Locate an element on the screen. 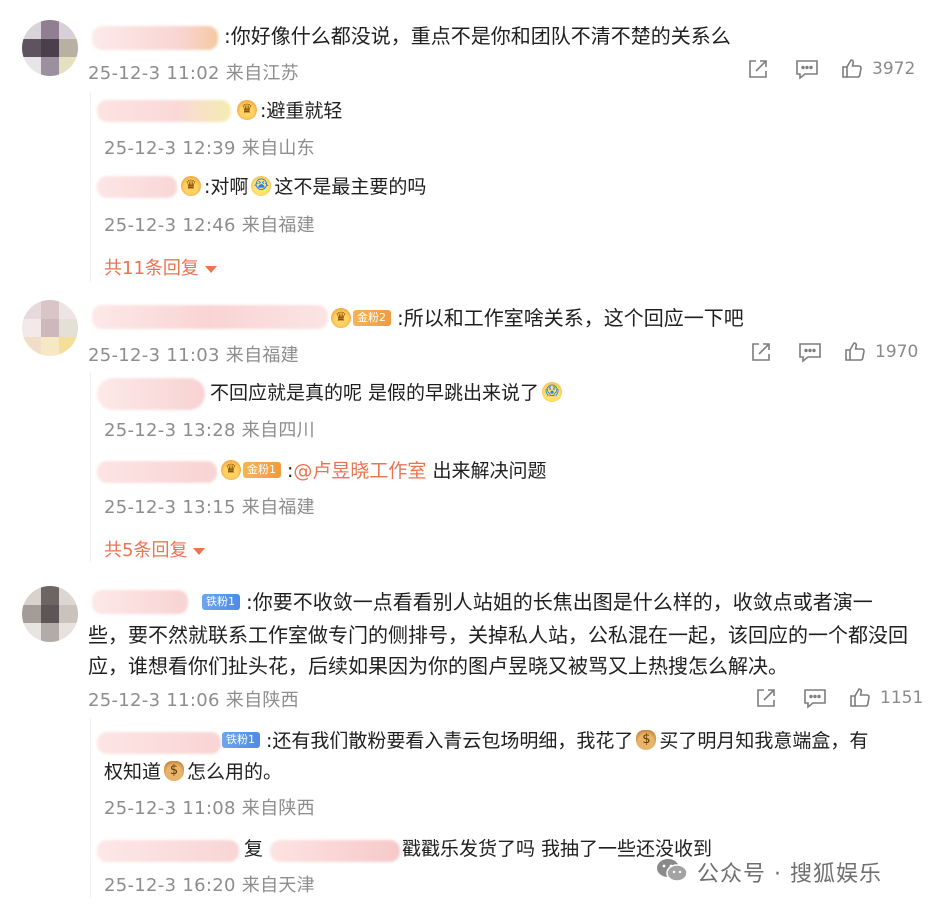 Image resolution: width=940 pixels, height=910 pixels. watermark: 公众号 · 搜狐娱乐 is located at coordinates (768, 872).